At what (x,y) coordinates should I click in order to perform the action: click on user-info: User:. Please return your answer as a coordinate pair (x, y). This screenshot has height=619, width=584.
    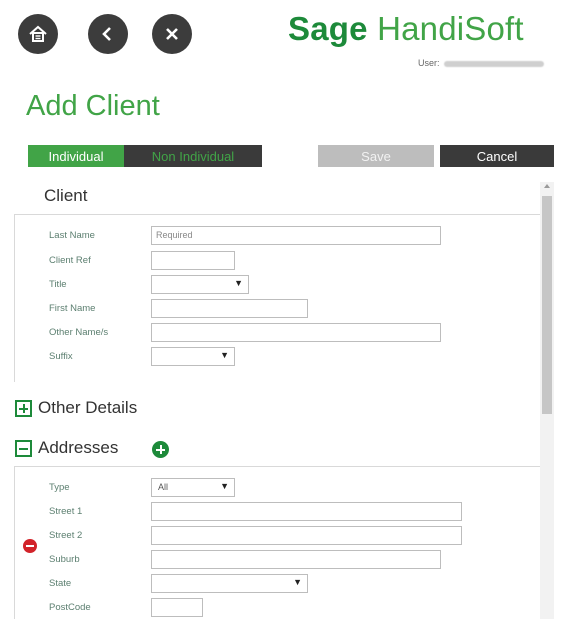
    Looking at the image, I should click on (481, 63).